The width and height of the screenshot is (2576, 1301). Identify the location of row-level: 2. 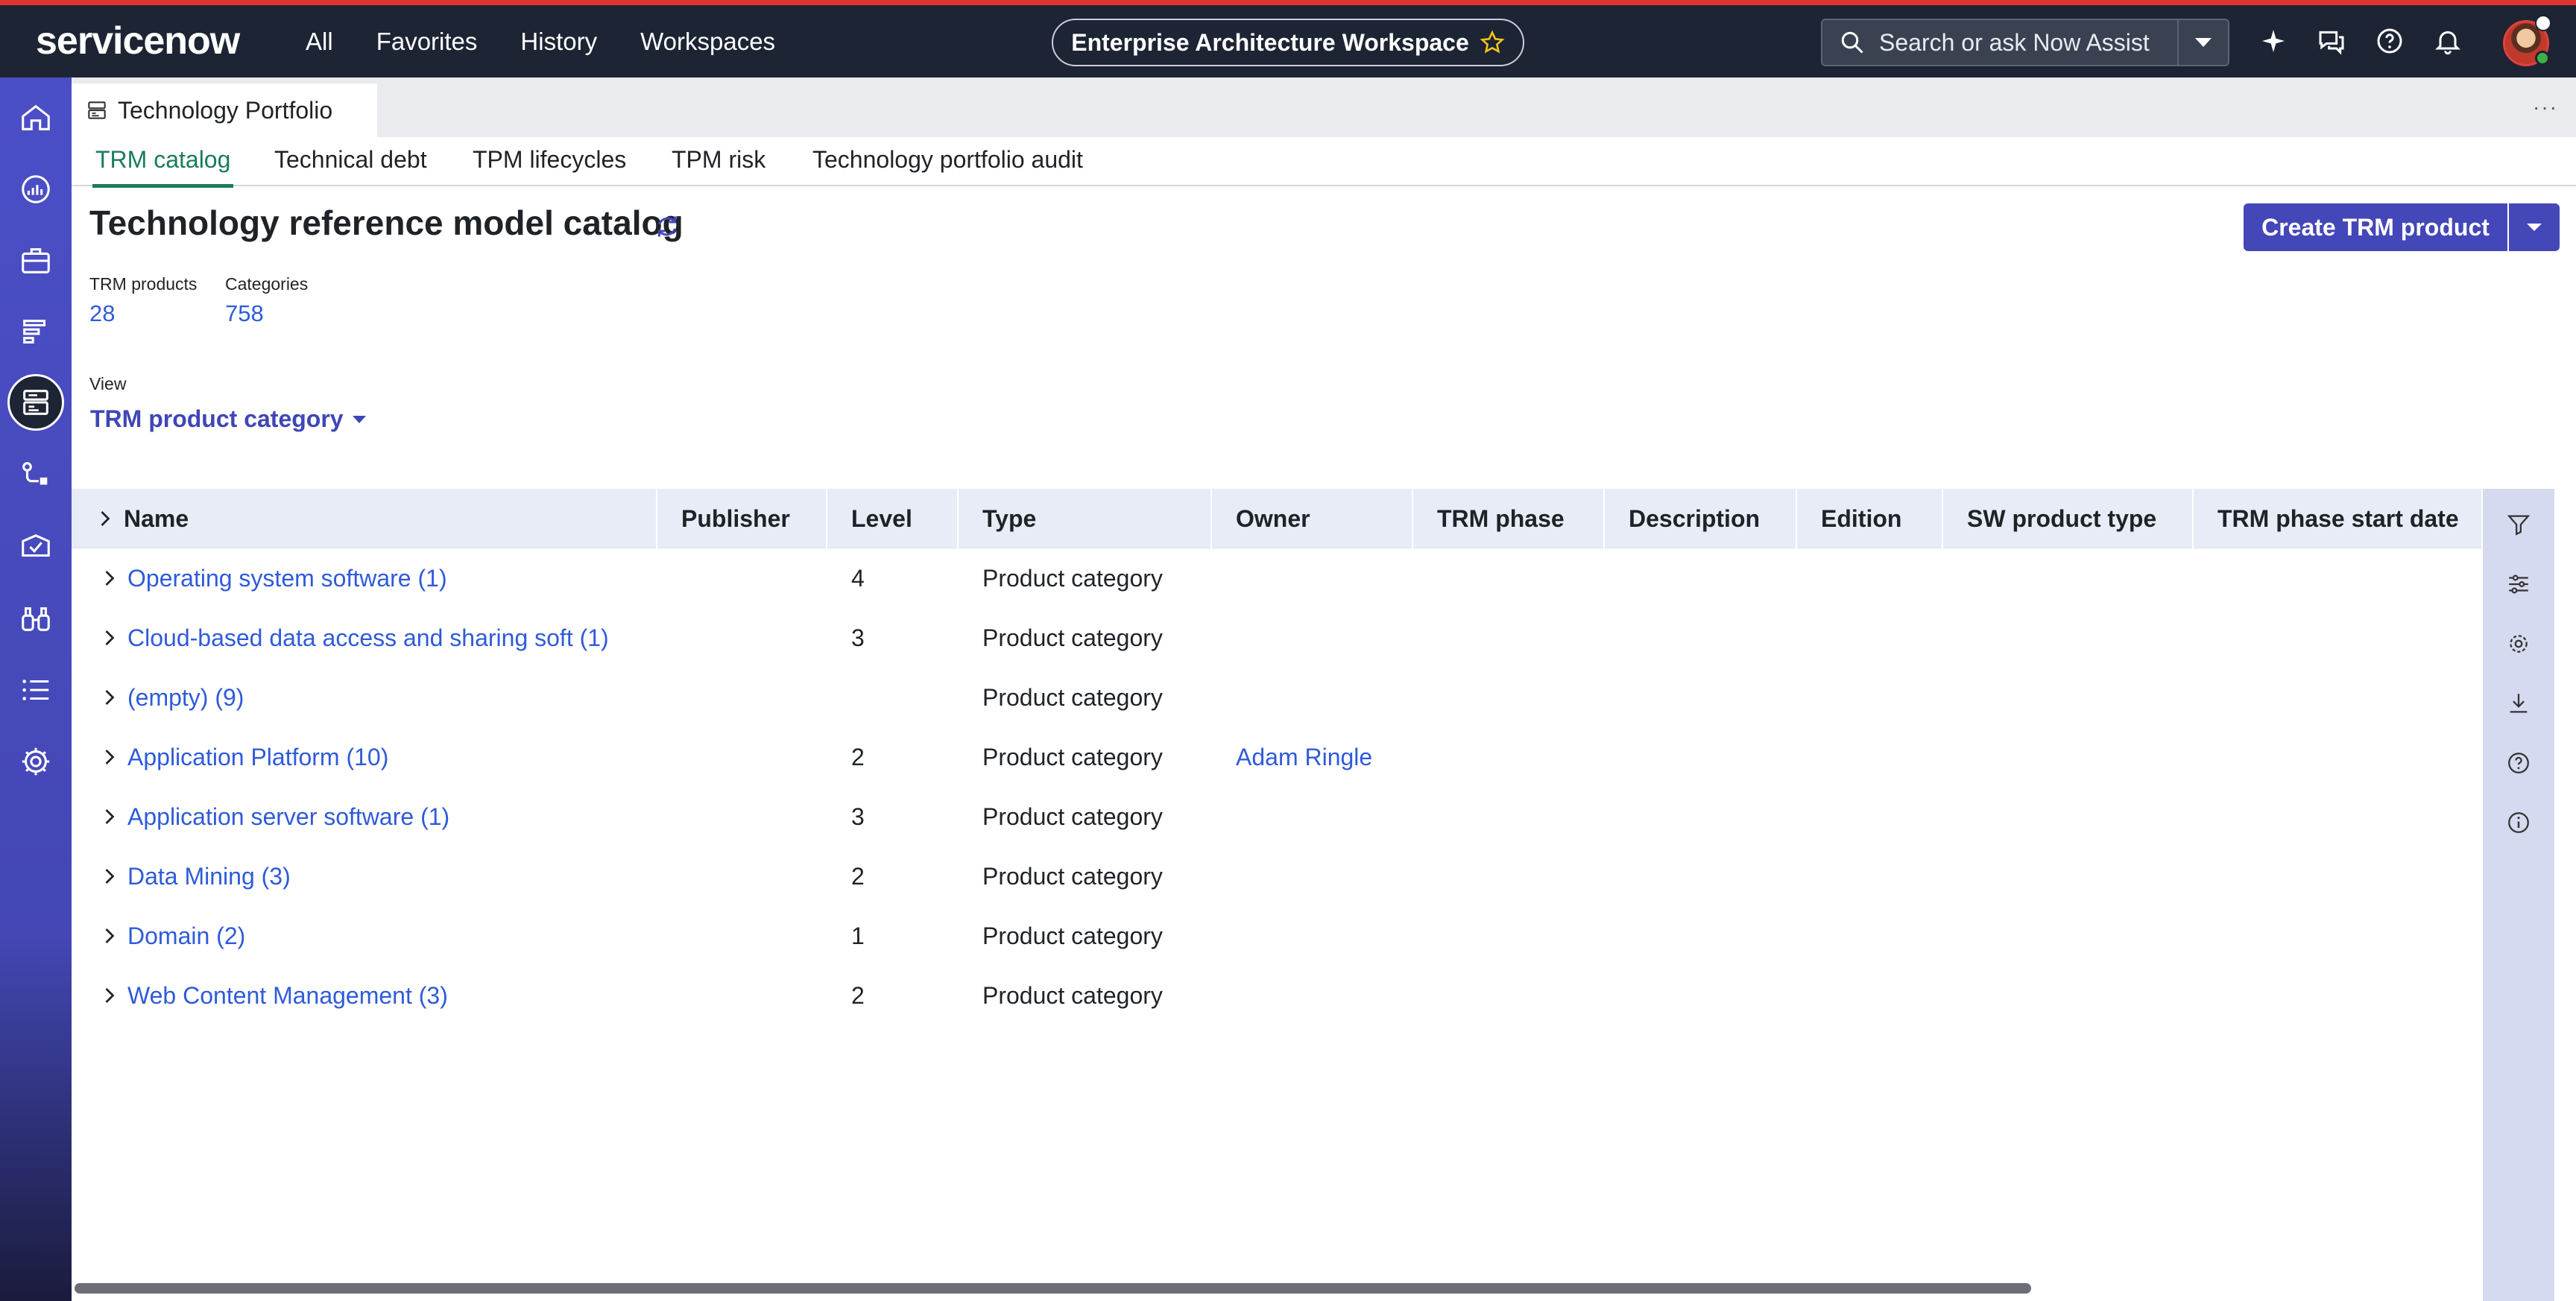
(858, 876).